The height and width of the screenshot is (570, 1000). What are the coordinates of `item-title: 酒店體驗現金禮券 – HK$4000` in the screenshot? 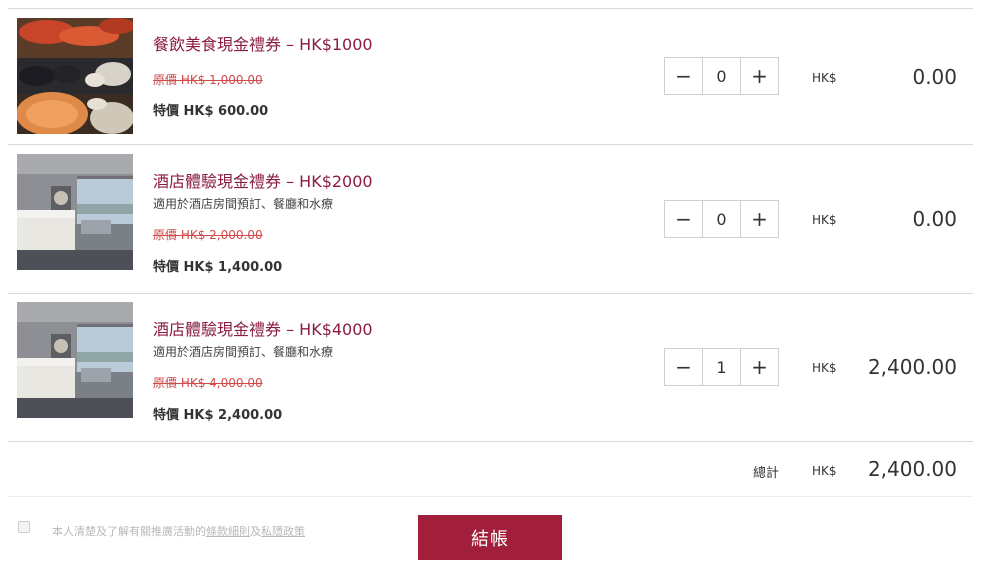 It's located at (263, 329).